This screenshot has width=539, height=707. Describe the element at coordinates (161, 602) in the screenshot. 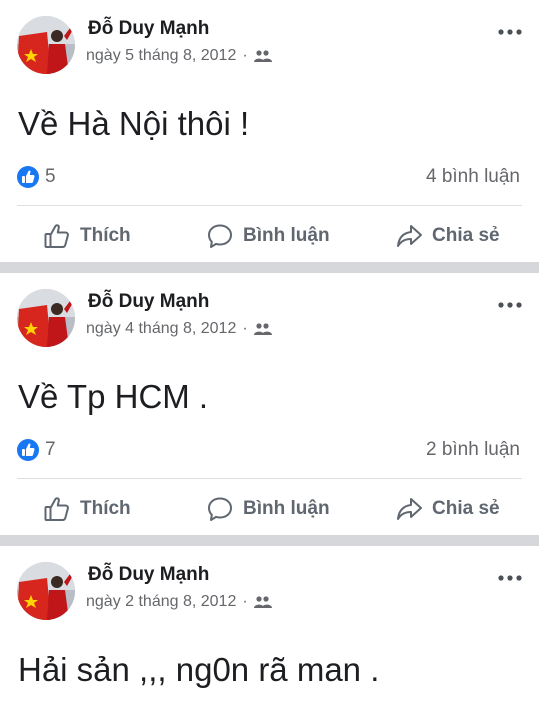

I see `post-date: ngày 2 tháng 8, 2012` at that location.